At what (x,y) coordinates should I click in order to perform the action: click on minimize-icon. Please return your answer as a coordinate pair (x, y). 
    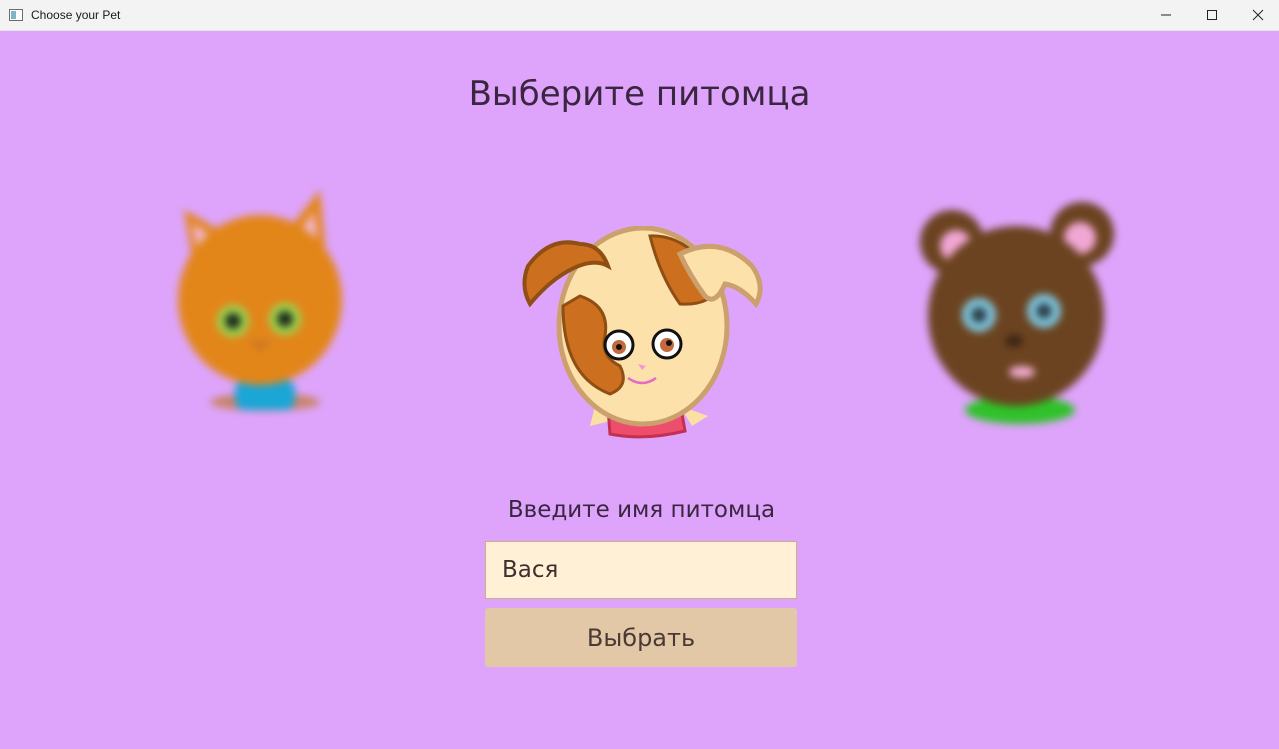
    Looking at the image, I should click on (1166, 15).